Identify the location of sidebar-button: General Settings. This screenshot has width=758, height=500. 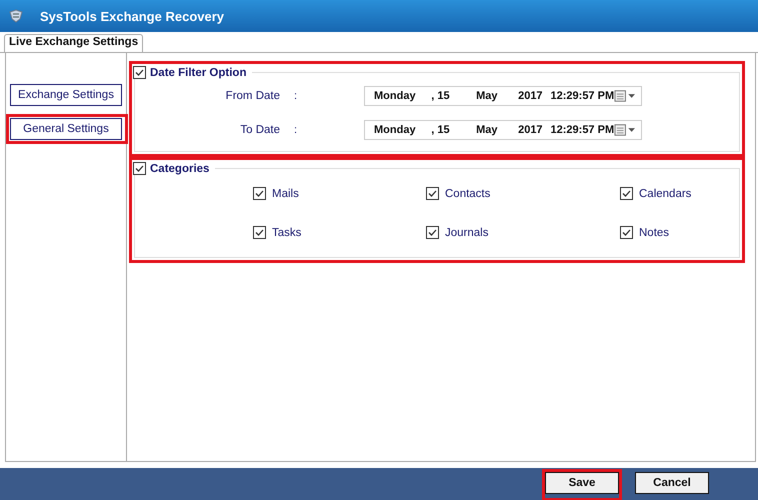
(66, 129).